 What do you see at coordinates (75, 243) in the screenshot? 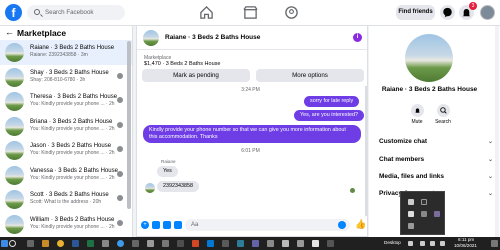
I see `word-icon` at bounding box center [75, 243].